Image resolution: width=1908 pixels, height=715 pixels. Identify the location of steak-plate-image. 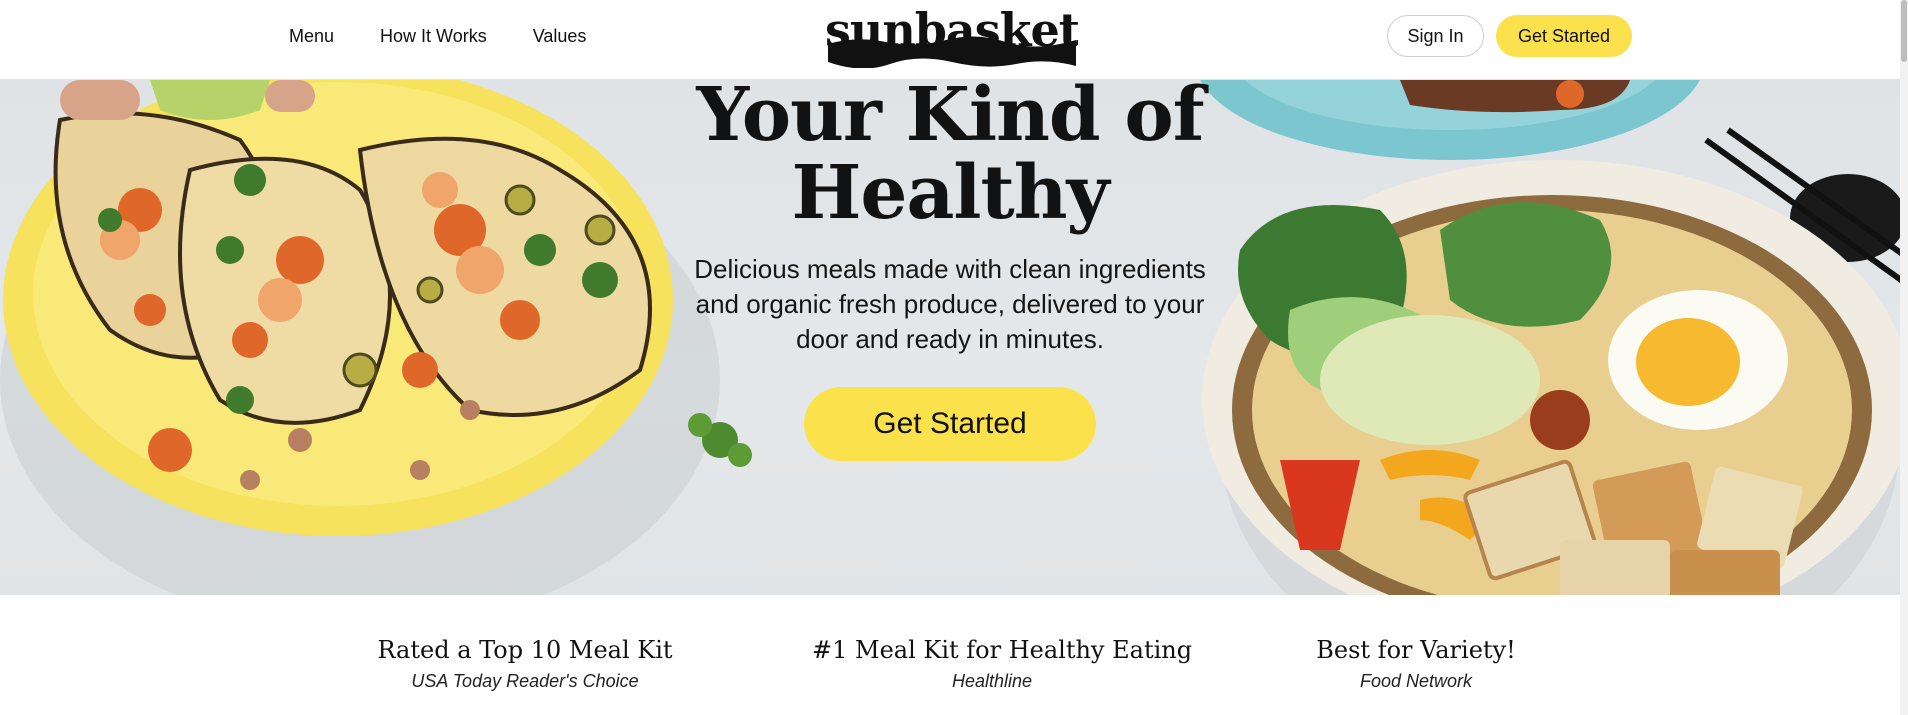
(1450, 120).